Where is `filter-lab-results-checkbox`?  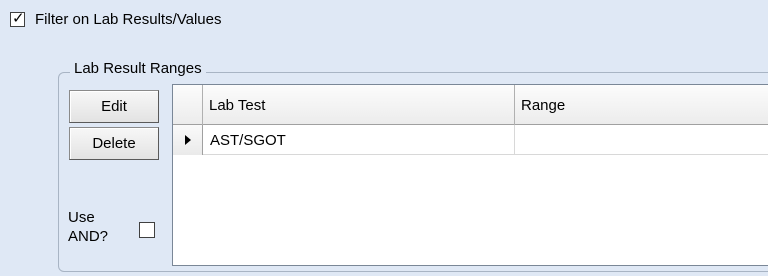
filter-lab-results-checkbox is located at coordinates (17, 18).